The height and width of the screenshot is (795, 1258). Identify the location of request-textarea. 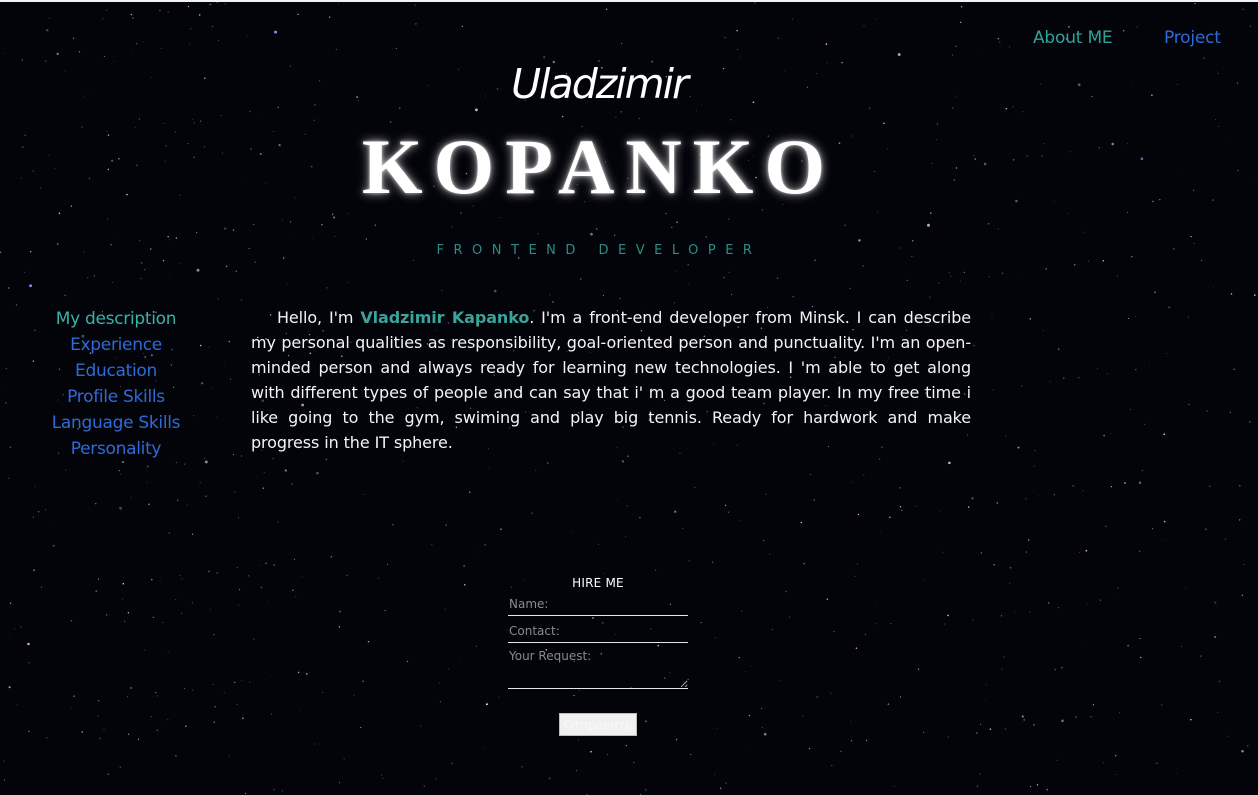
(598, 668).